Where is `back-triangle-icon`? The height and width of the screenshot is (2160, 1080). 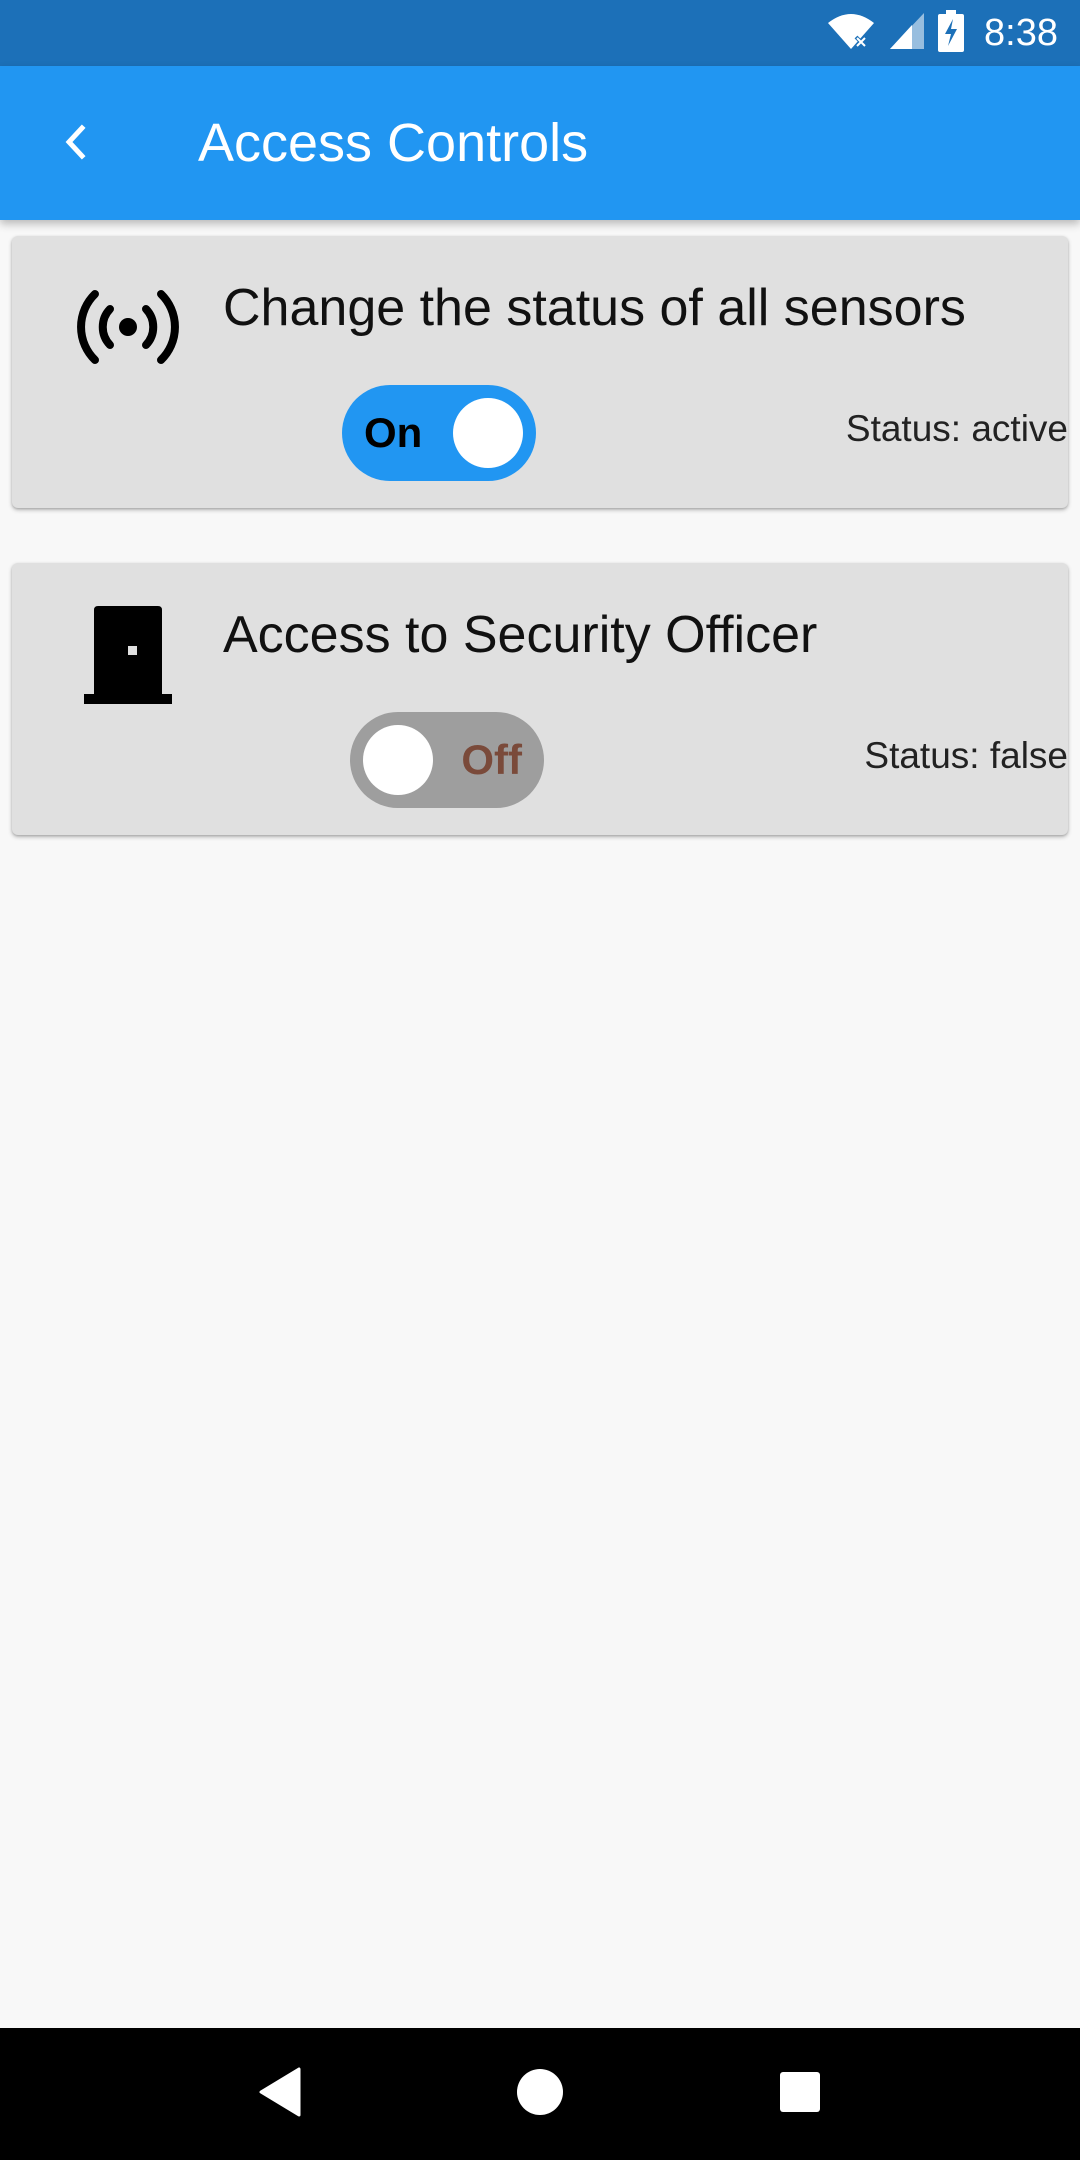 back-triangle-icon is located at coordinates (280, 2094).